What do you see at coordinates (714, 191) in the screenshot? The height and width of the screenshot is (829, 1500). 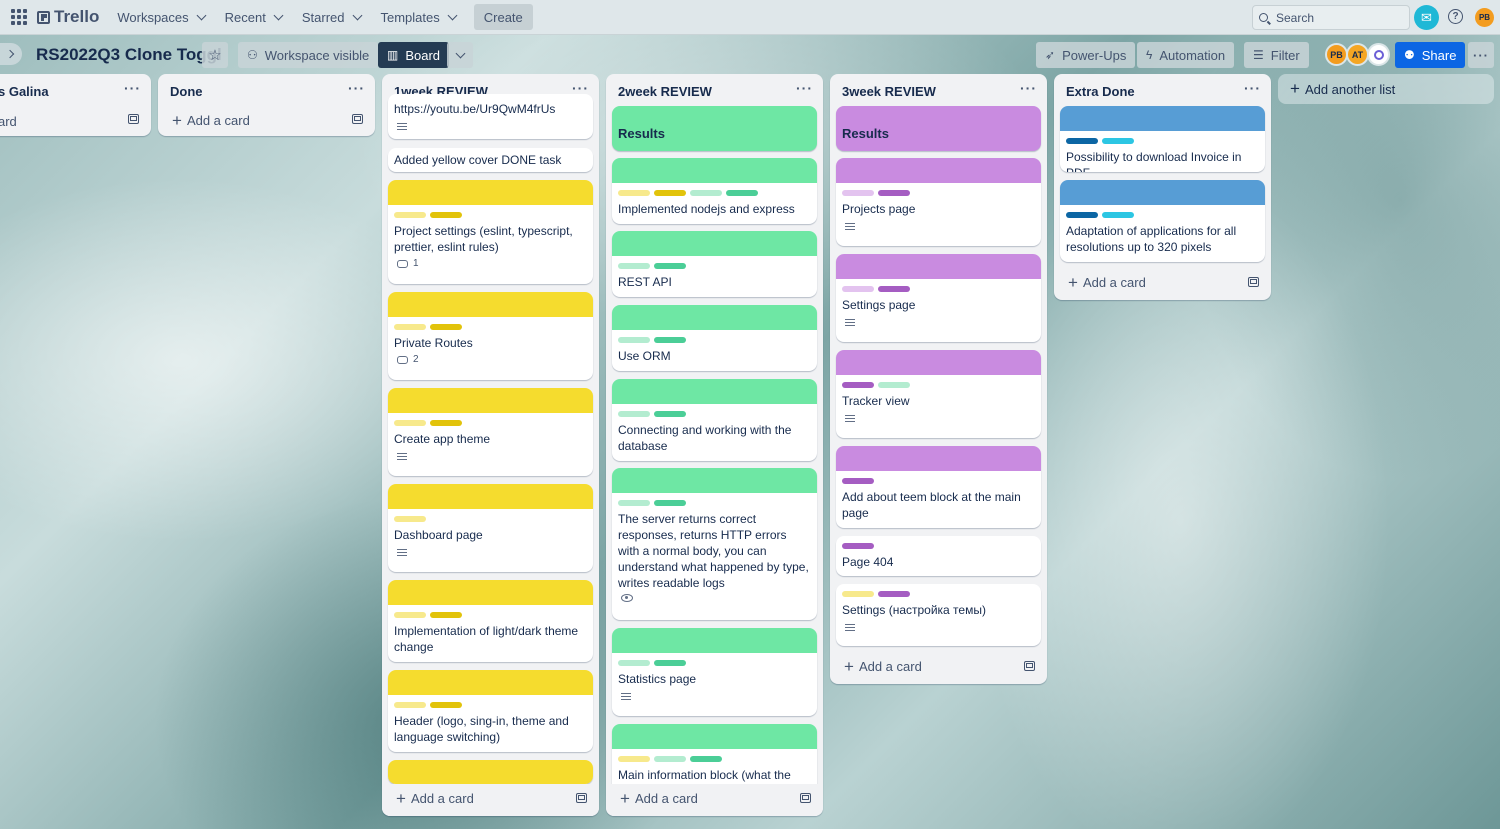 I see `card: Implemented nodejs and express` at bounding box center [714, 191].